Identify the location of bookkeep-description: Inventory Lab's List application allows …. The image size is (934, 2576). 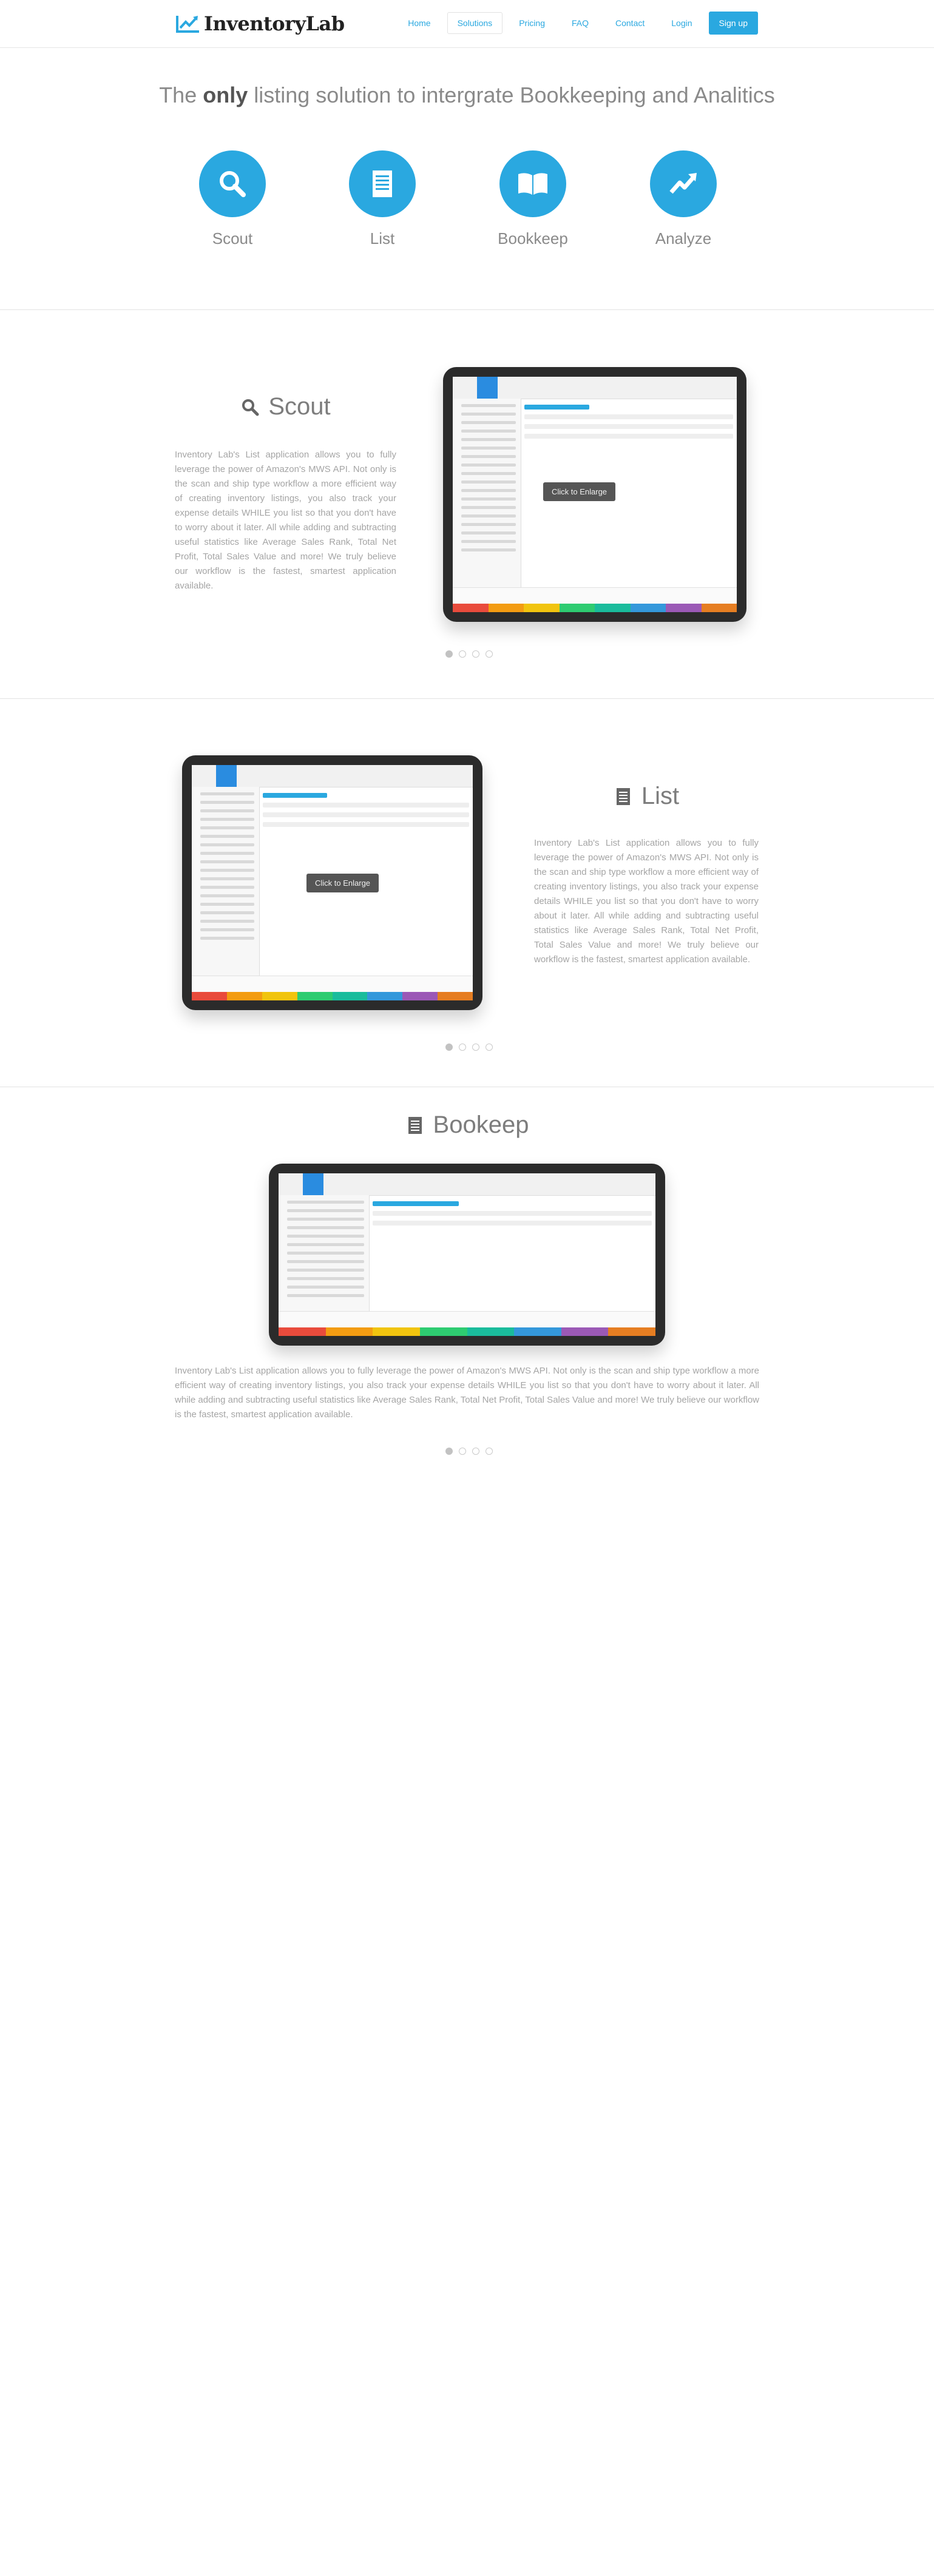
(467, 1393).